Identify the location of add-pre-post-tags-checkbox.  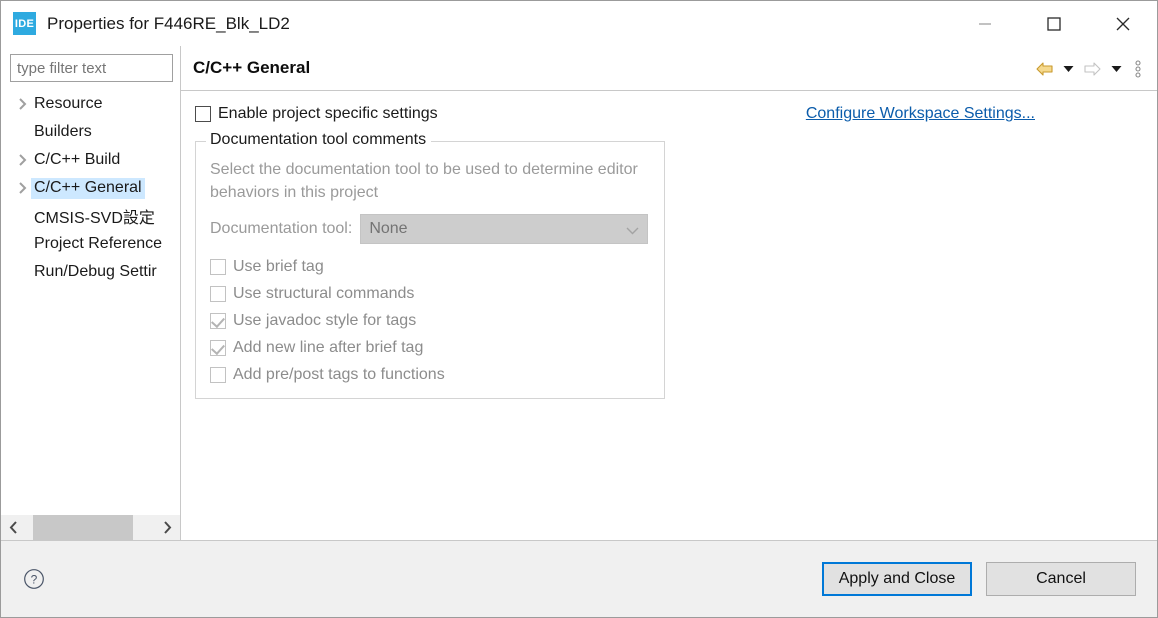
(218, 375).